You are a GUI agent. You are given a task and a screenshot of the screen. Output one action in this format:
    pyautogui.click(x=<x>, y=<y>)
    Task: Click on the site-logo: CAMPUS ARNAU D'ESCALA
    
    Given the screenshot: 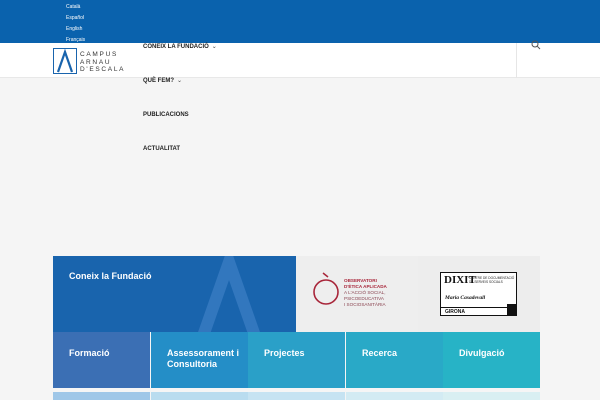 What is the action you would take?
    pyautogui.click(x=88, y=61)
    